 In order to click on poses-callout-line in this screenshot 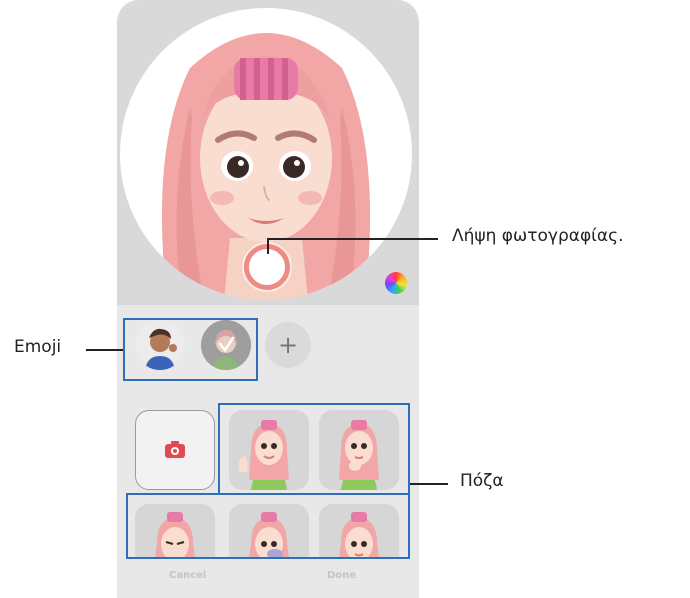, I will do `click(429, 484)`.